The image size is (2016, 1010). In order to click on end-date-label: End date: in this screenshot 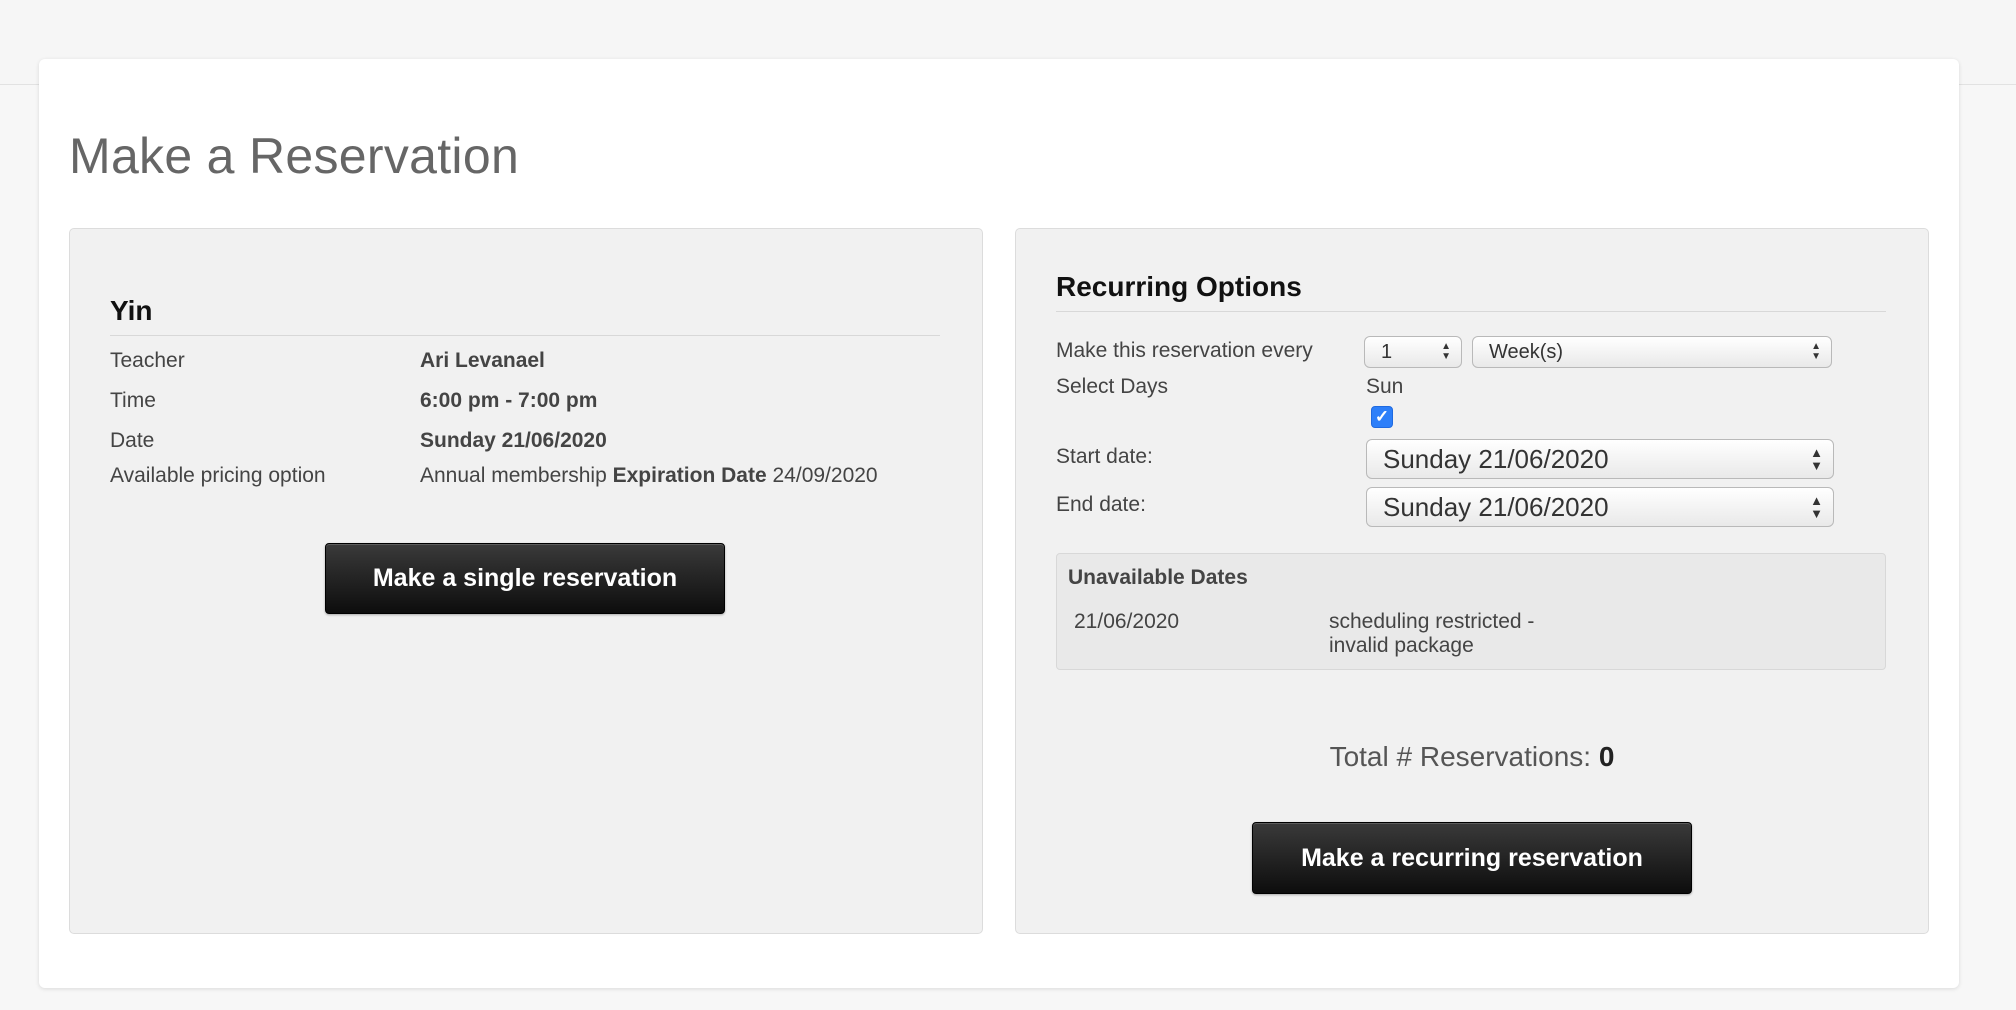, I will do `click(1101, 504)`.